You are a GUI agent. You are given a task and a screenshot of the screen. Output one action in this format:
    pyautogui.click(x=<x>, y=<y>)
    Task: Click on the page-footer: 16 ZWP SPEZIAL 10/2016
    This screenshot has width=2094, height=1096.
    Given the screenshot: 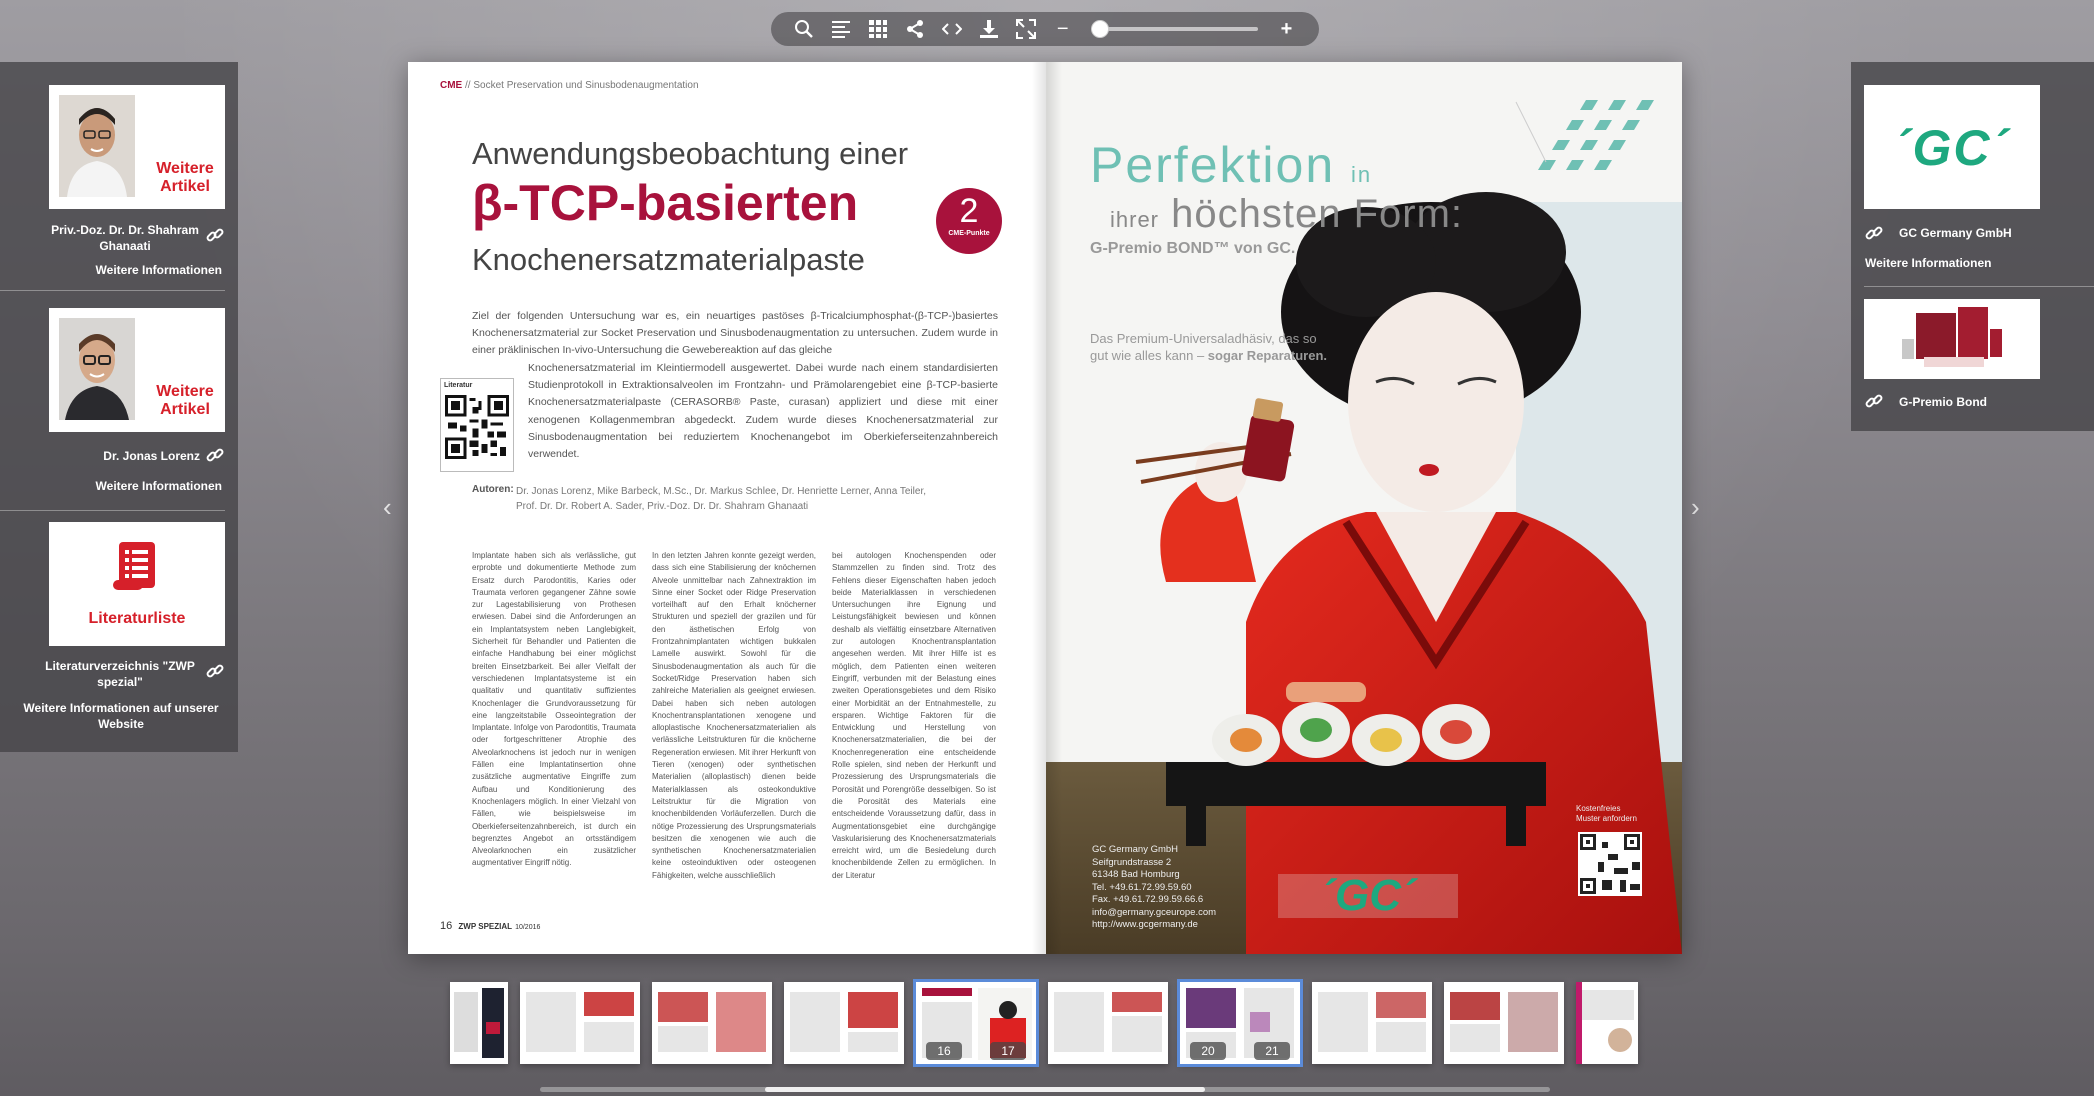 What is the action you would take?
    pyautogui.click(x=490, y=926)
    